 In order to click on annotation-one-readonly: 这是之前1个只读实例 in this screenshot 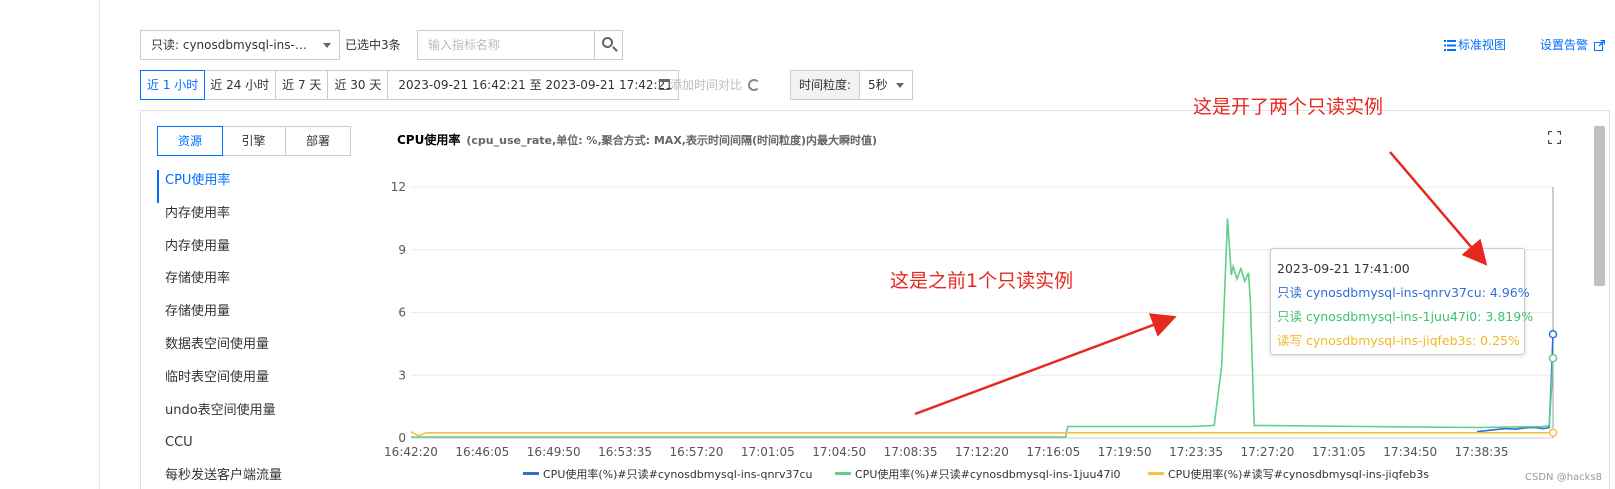, I will do `click(982, 281)`.